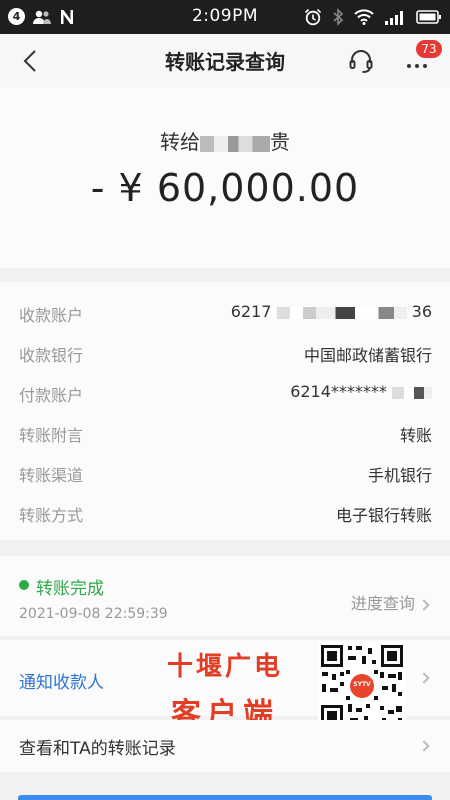 The image size is (450, 800). I want to click on detail-label: 转账方式, so click(51, 515).